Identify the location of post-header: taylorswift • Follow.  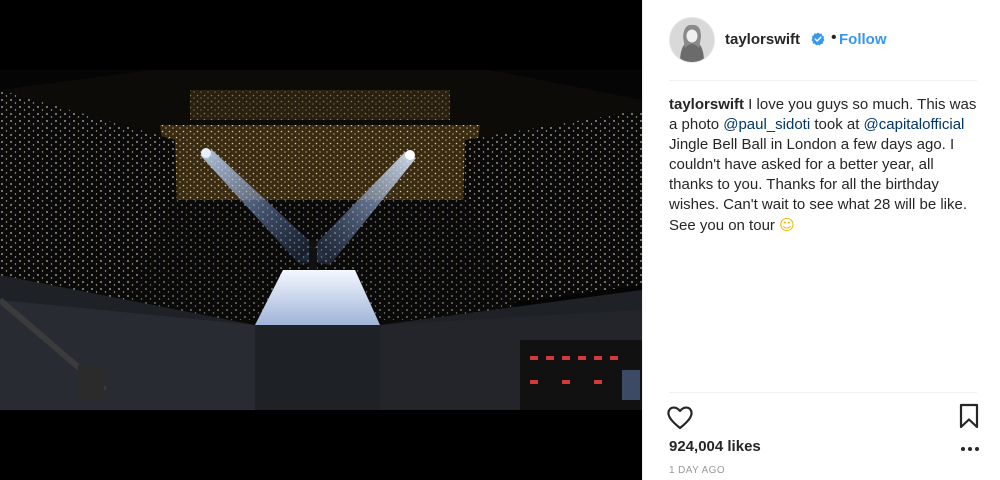
(821, 40).